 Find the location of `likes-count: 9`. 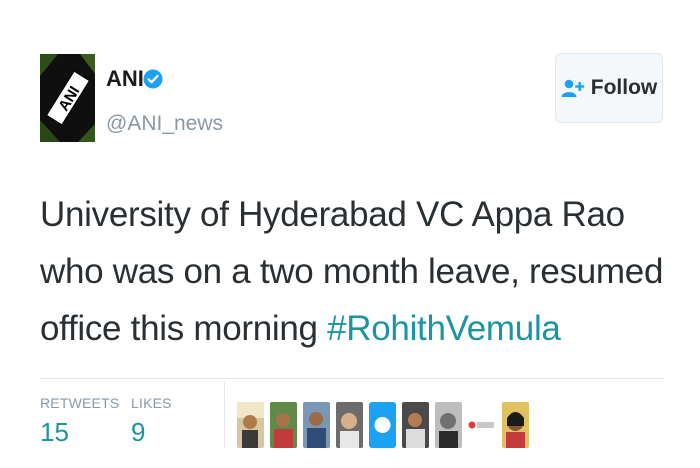

likes-count: 9 is located at coordinates (138, 432).